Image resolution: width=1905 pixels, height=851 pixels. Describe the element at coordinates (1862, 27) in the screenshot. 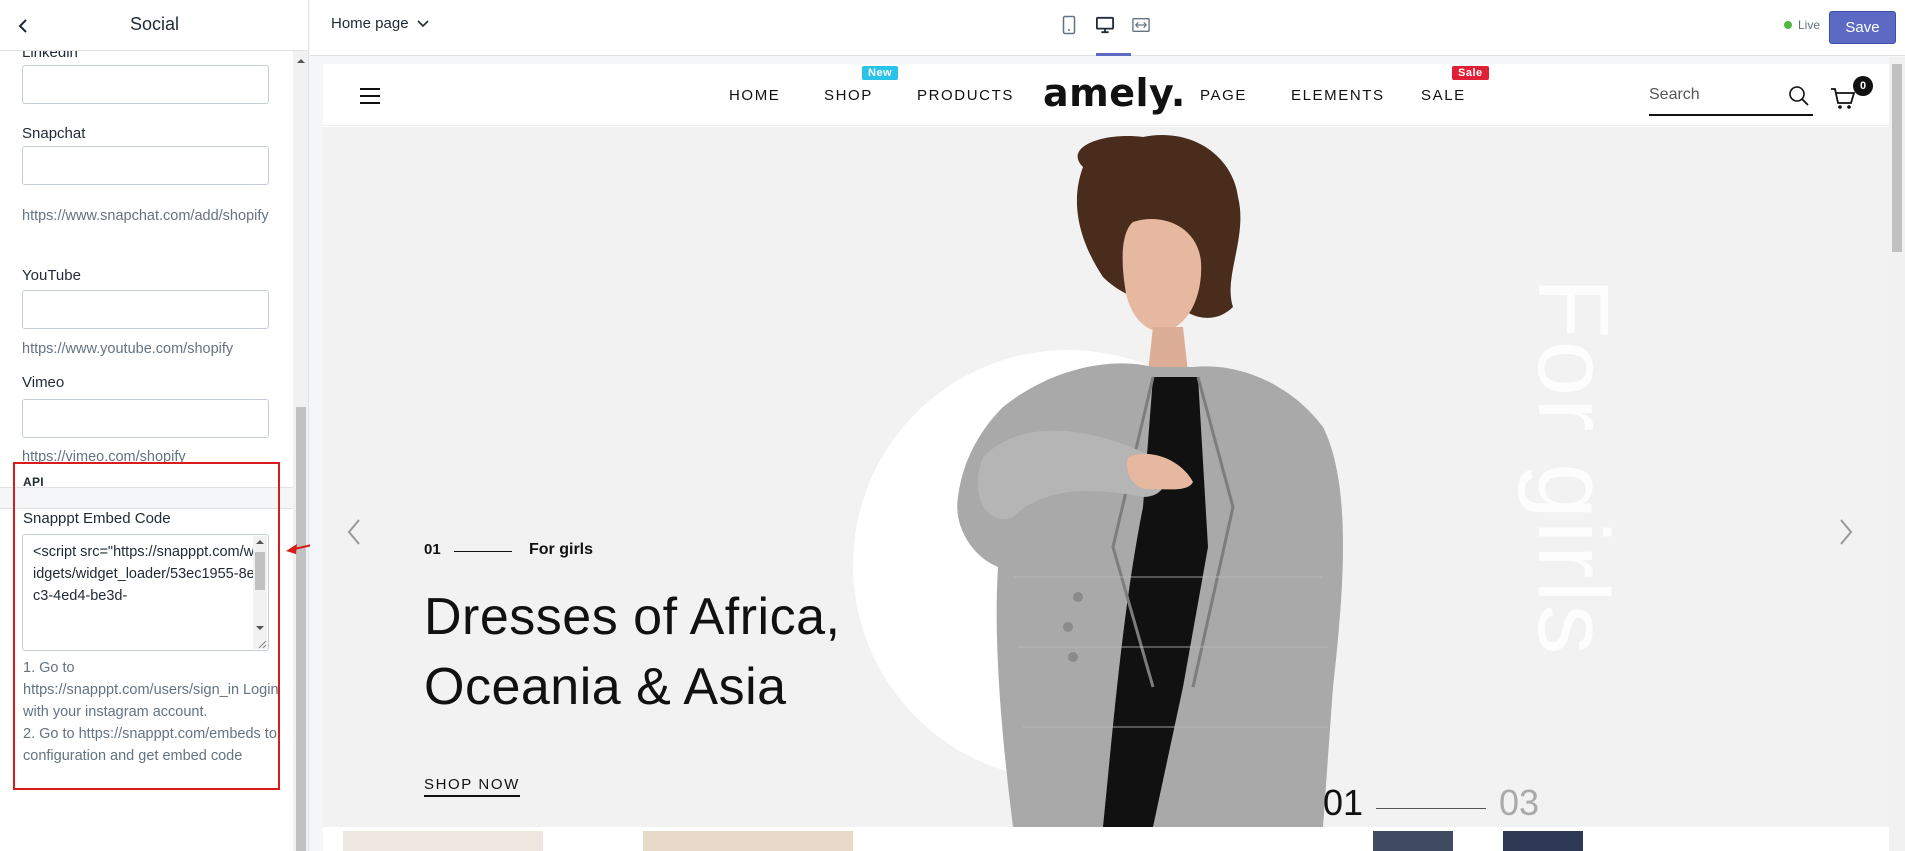

I see `save-button: Save` at that location.